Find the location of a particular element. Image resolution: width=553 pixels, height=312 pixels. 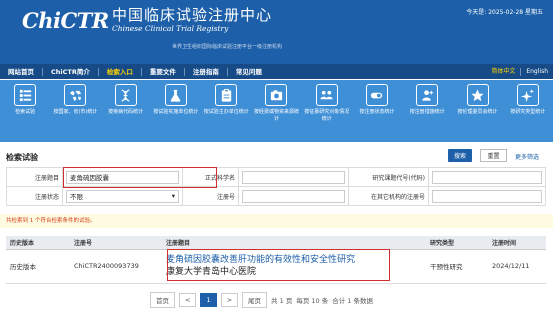

camera-icon is located at coordinates (276, 95).